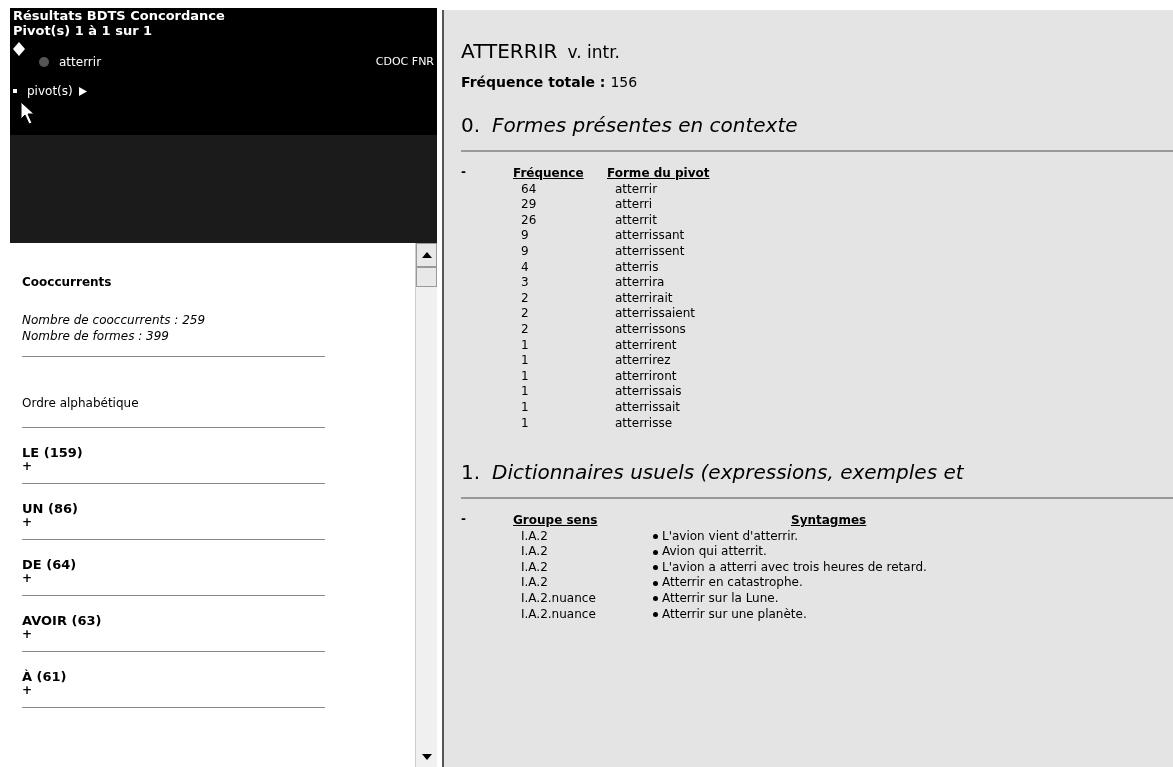  I want to click on table-cell-text: atterrirent, so click(646, 345).